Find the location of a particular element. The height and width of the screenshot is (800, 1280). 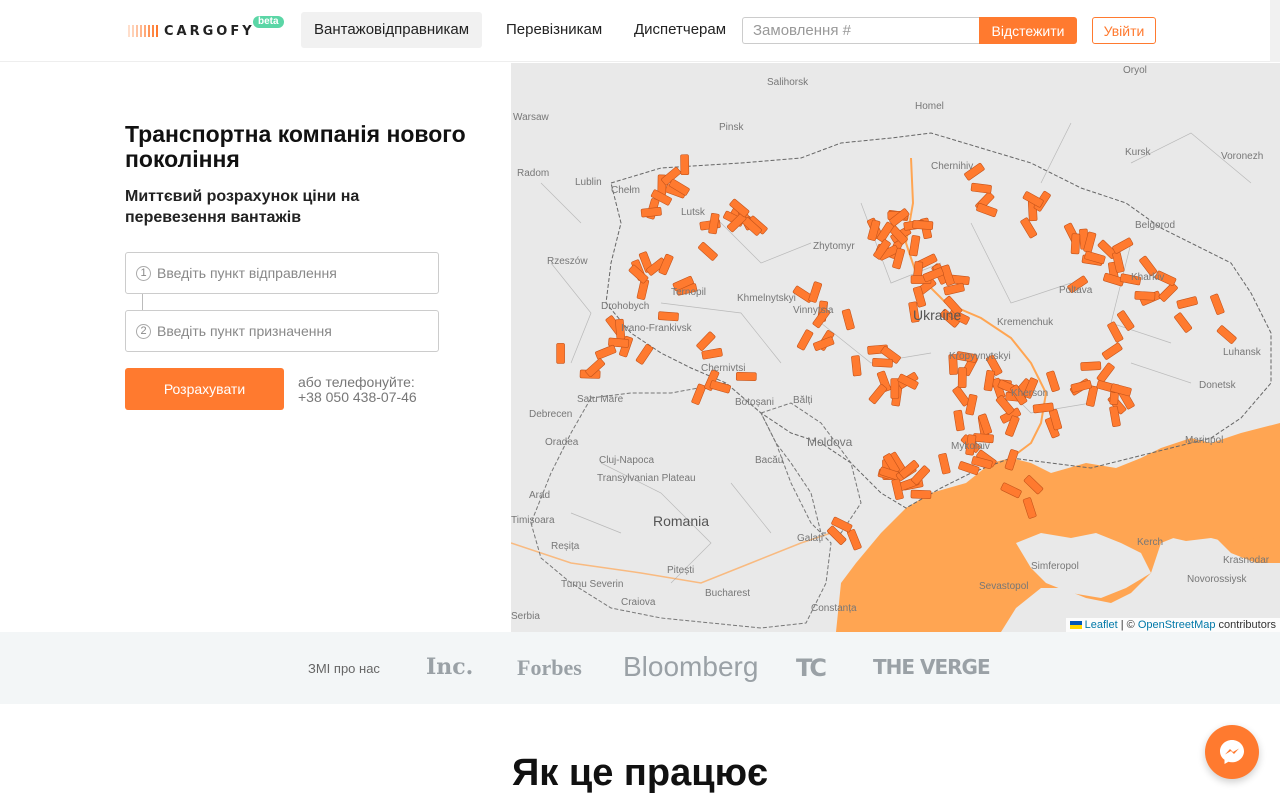

phone-number: +38 050 438-07-46 is located at coordinates (357, 397).